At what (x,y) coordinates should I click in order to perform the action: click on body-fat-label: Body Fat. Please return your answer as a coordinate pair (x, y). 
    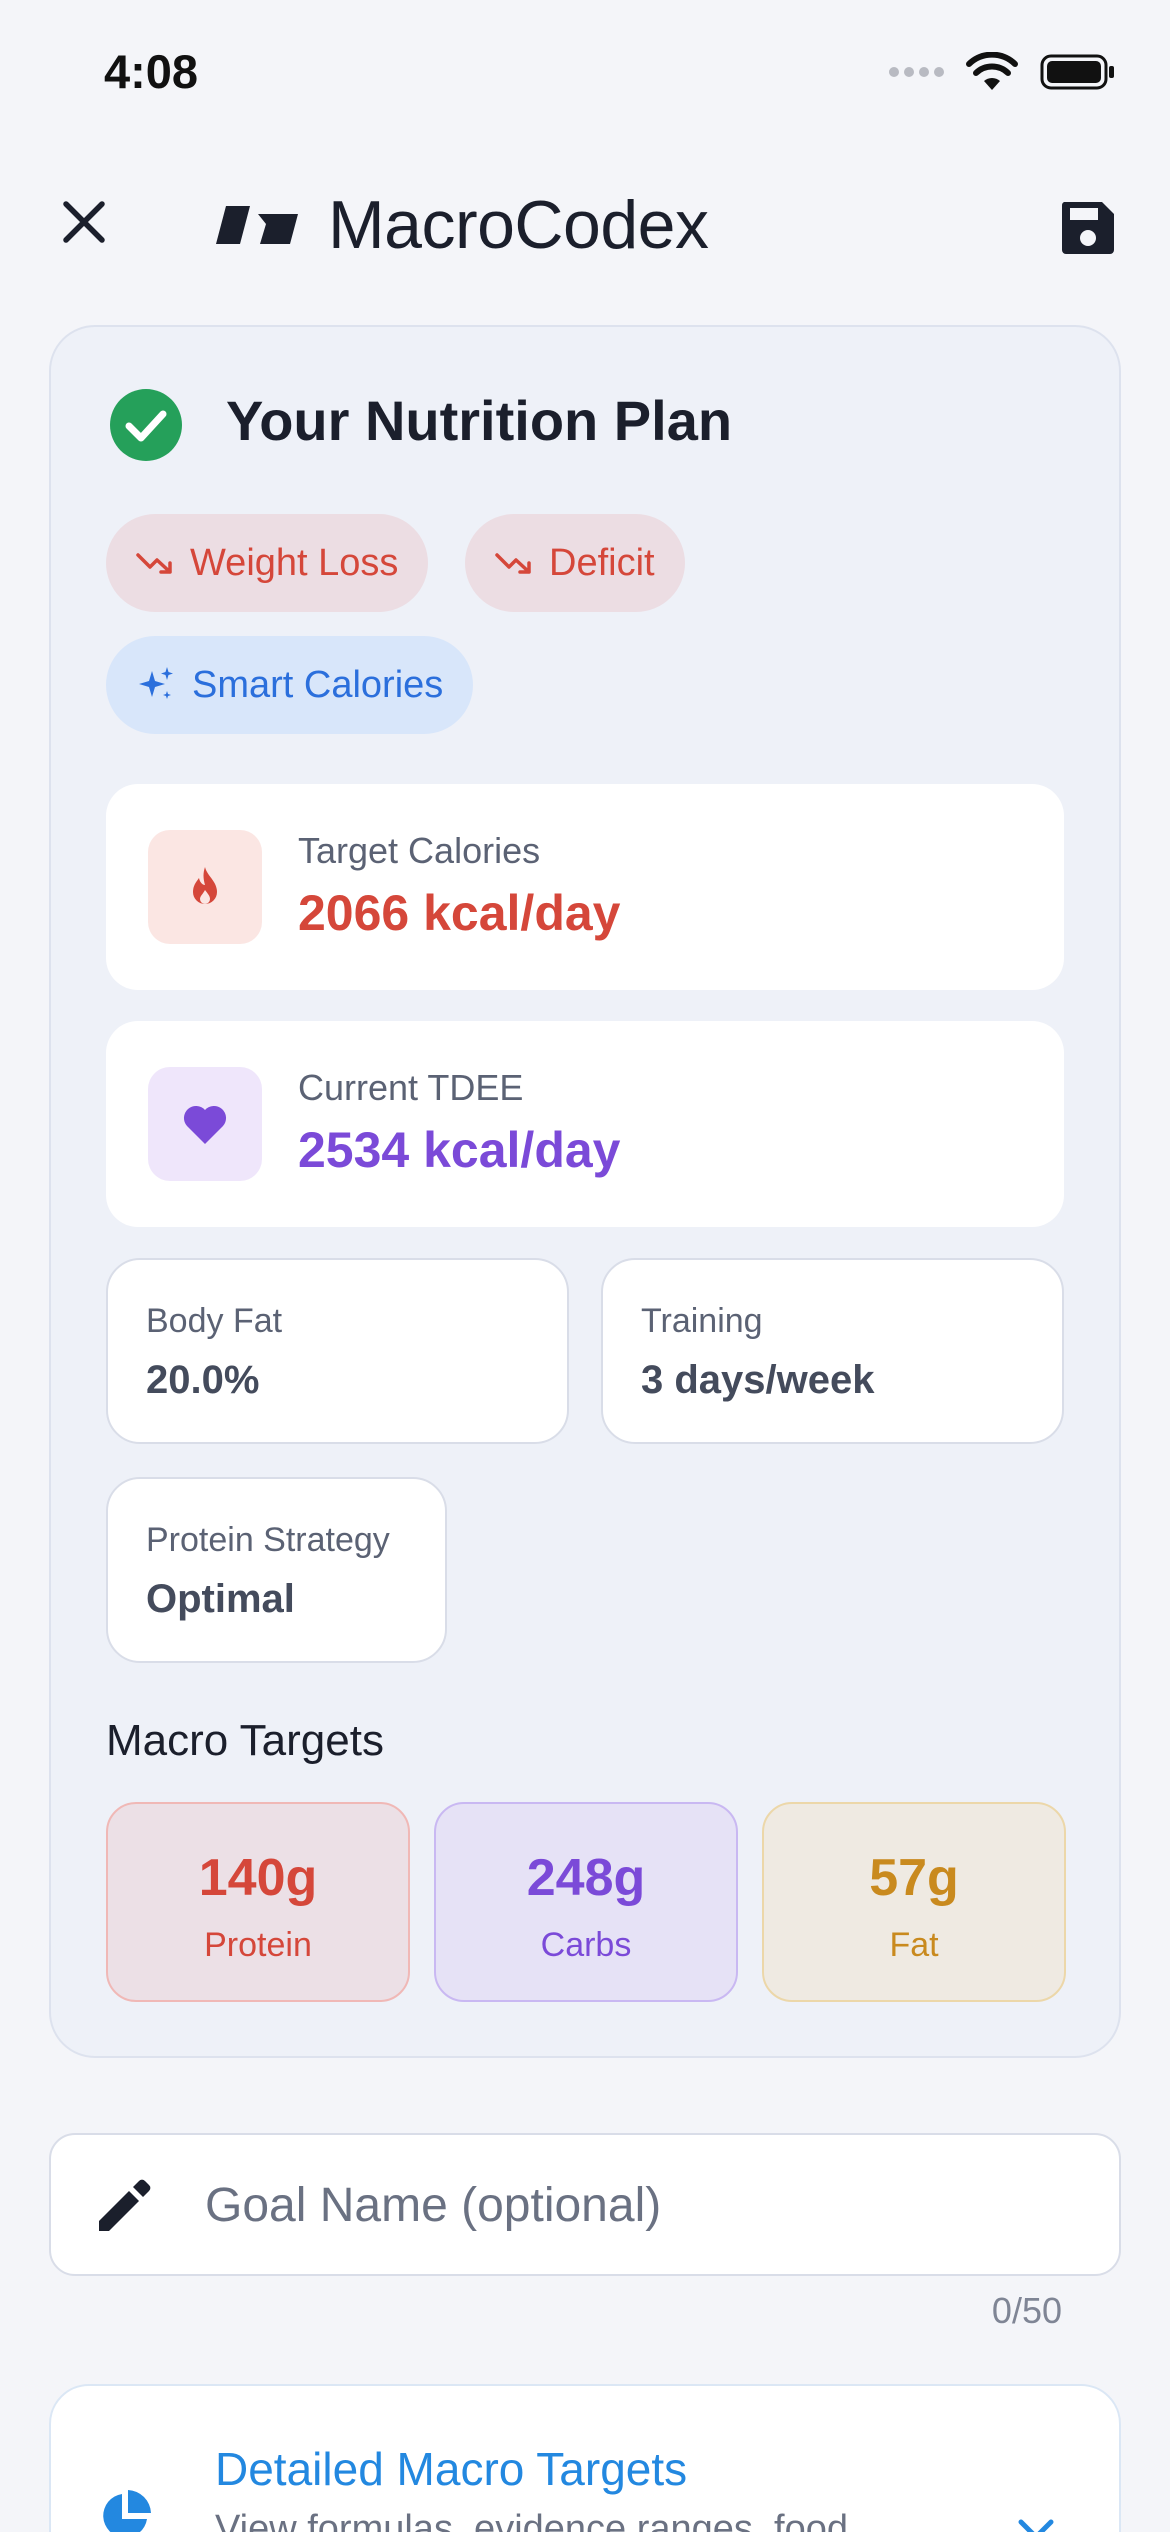
    Looking at the image, I should click on (214, 1321).